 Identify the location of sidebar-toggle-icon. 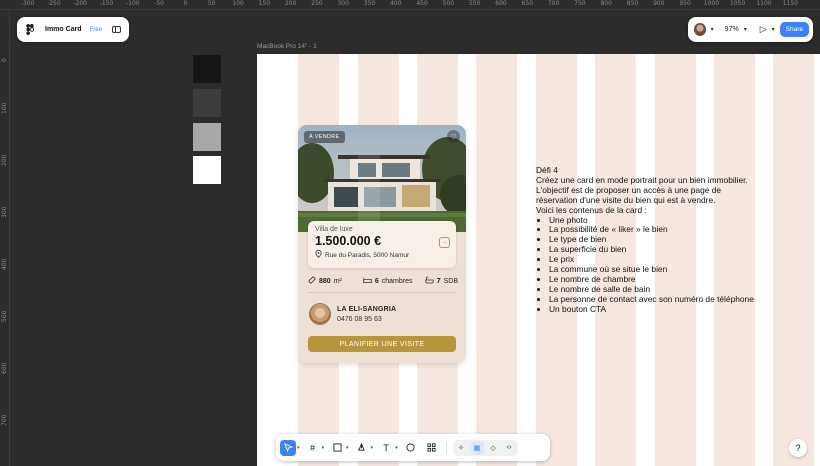
(116, 29).